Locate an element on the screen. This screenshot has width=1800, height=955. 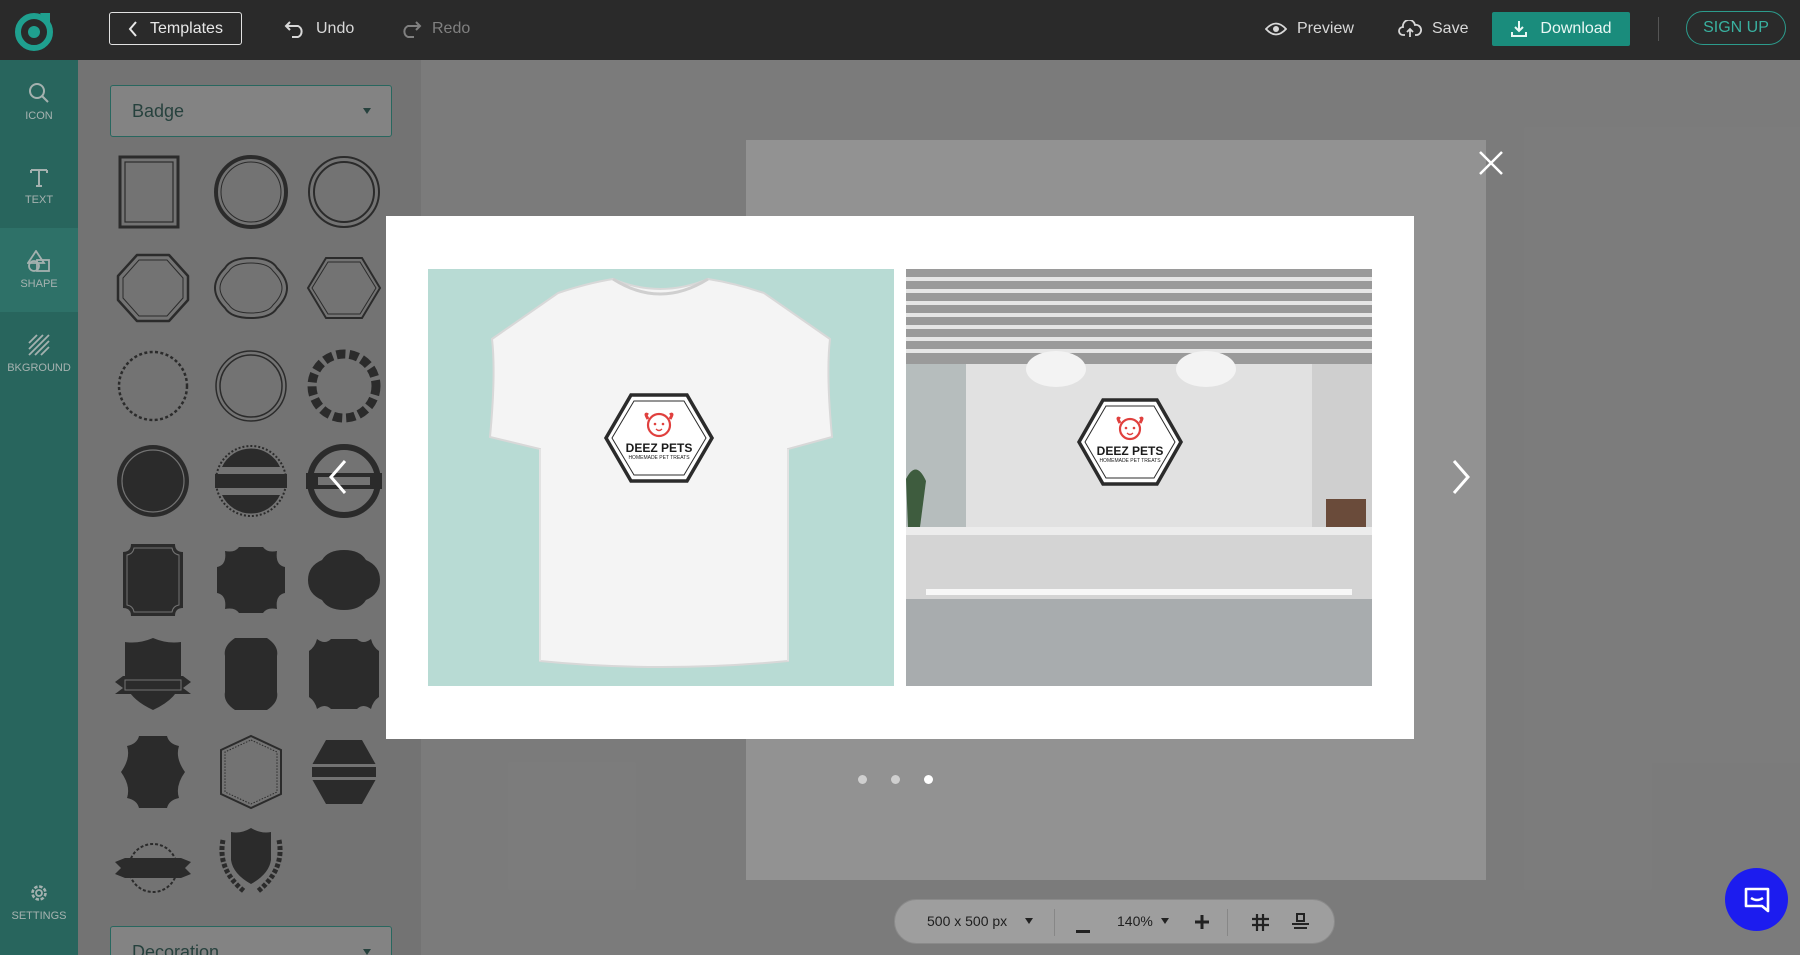
chat-launcher-button is located at coordinates (1756, 899).